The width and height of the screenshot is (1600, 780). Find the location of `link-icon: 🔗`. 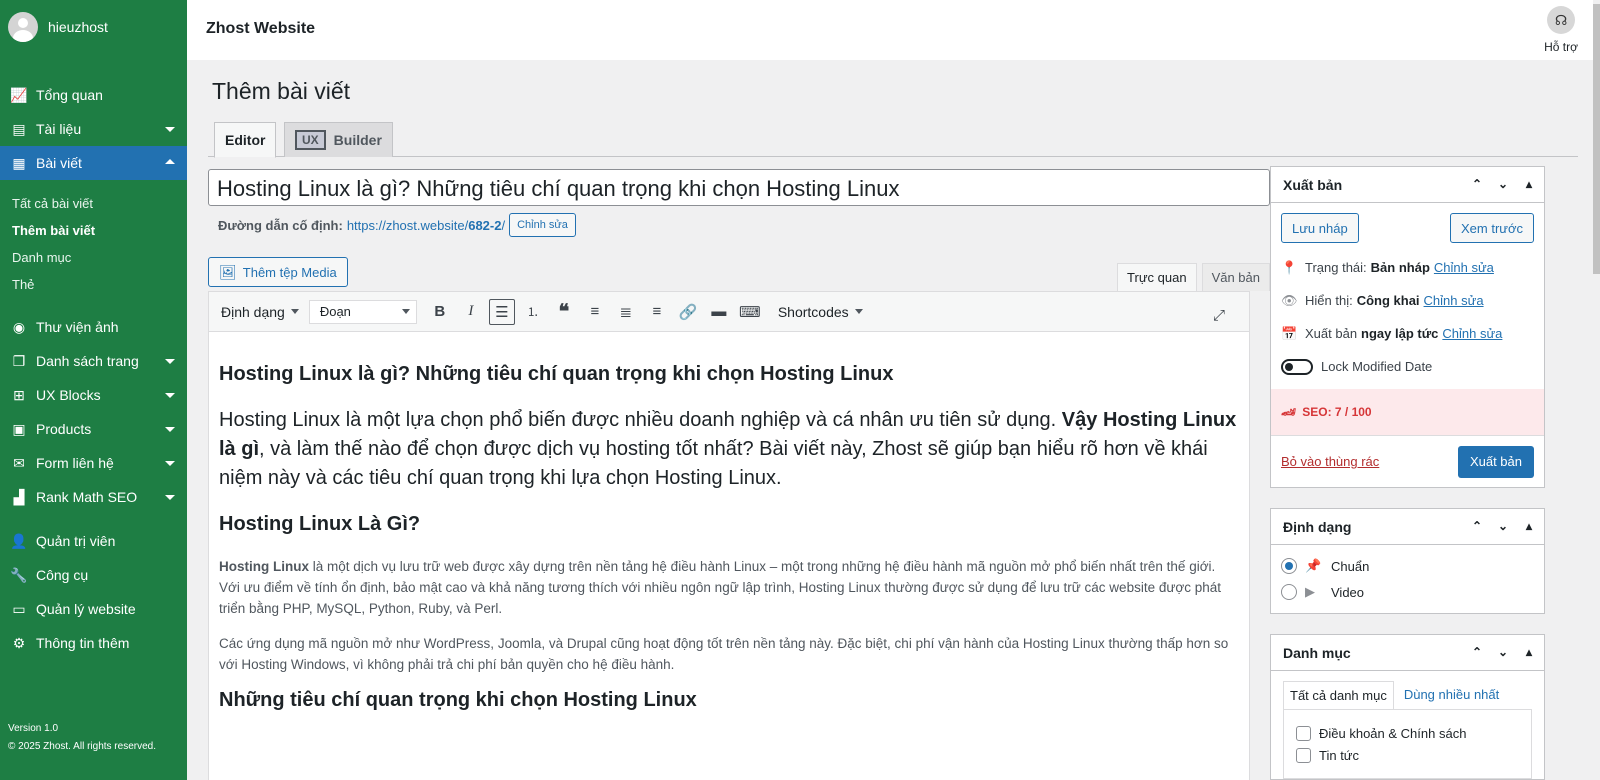

link-icon: 🔗 is located at coordinates (688, 312).